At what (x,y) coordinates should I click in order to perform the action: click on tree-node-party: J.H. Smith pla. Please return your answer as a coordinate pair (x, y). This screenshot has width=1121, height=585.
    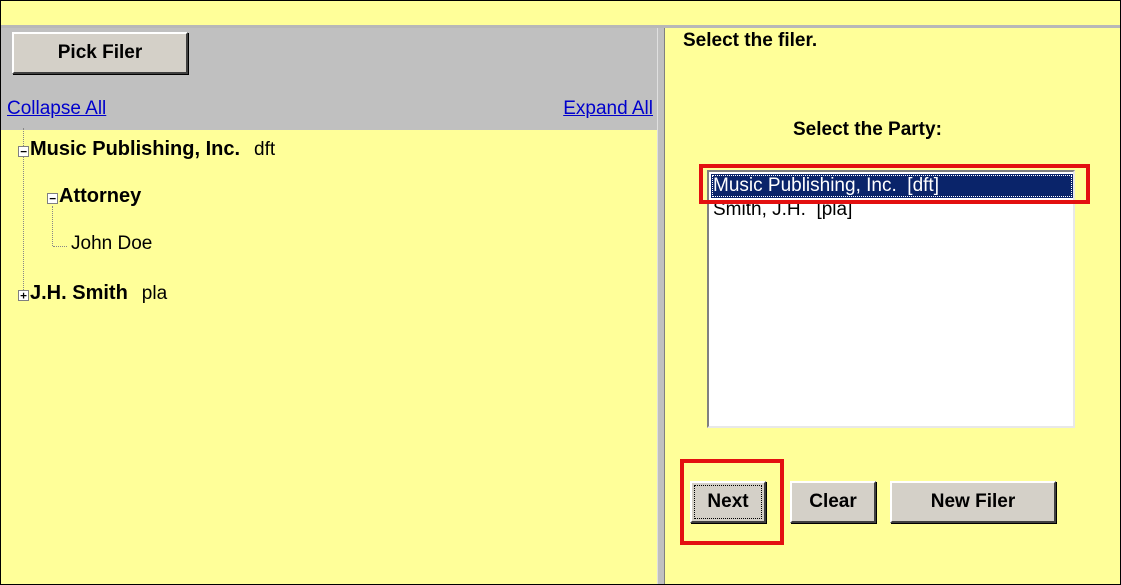
    Looking at the image, I should click on (98, 293).